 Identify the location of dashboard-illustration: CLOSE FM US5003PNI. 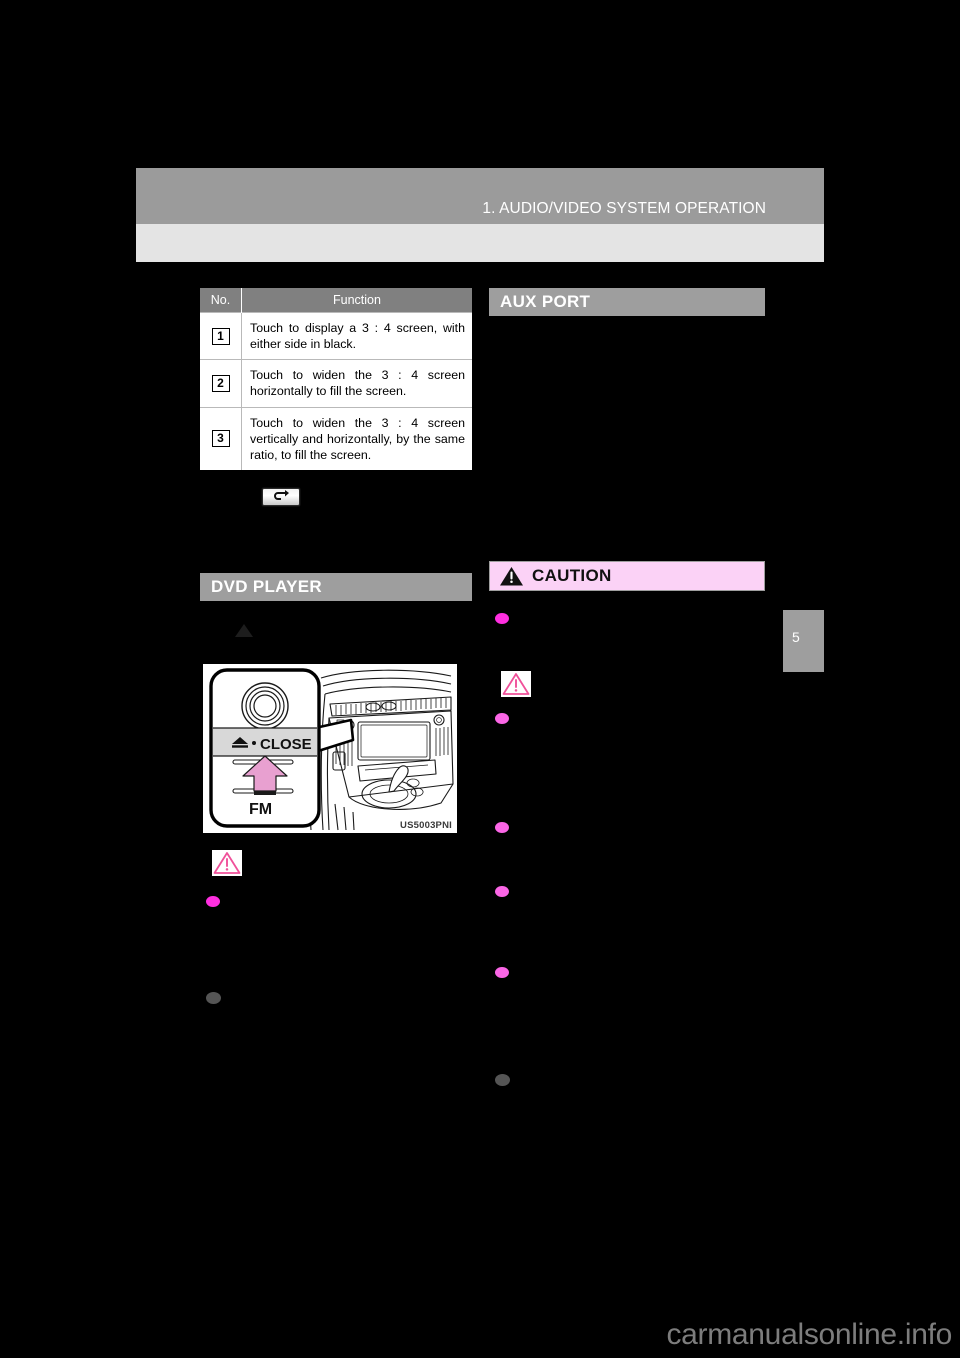
(330, 748).